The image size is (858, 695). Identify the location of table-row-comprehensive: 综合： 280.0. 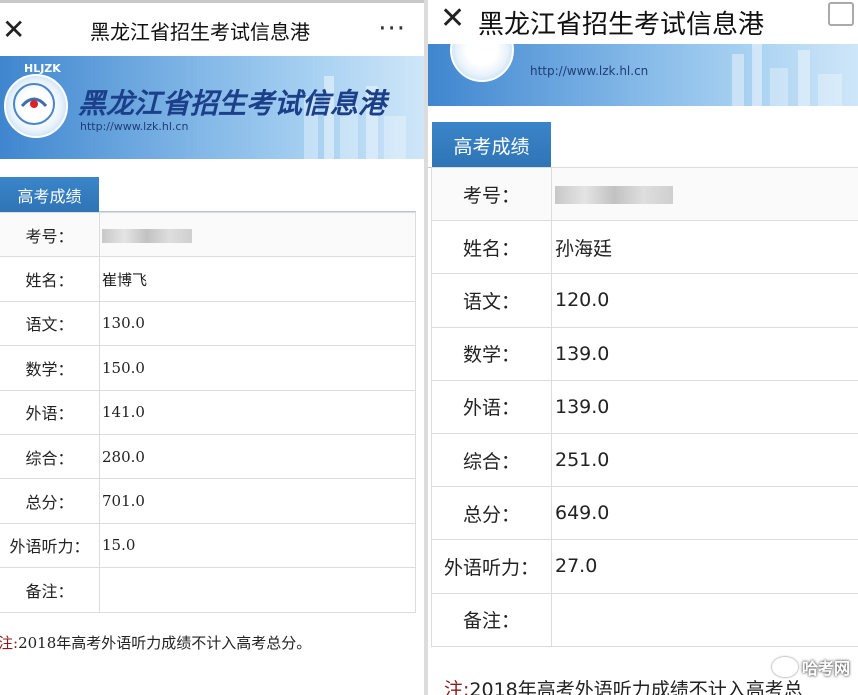
(208, 456).